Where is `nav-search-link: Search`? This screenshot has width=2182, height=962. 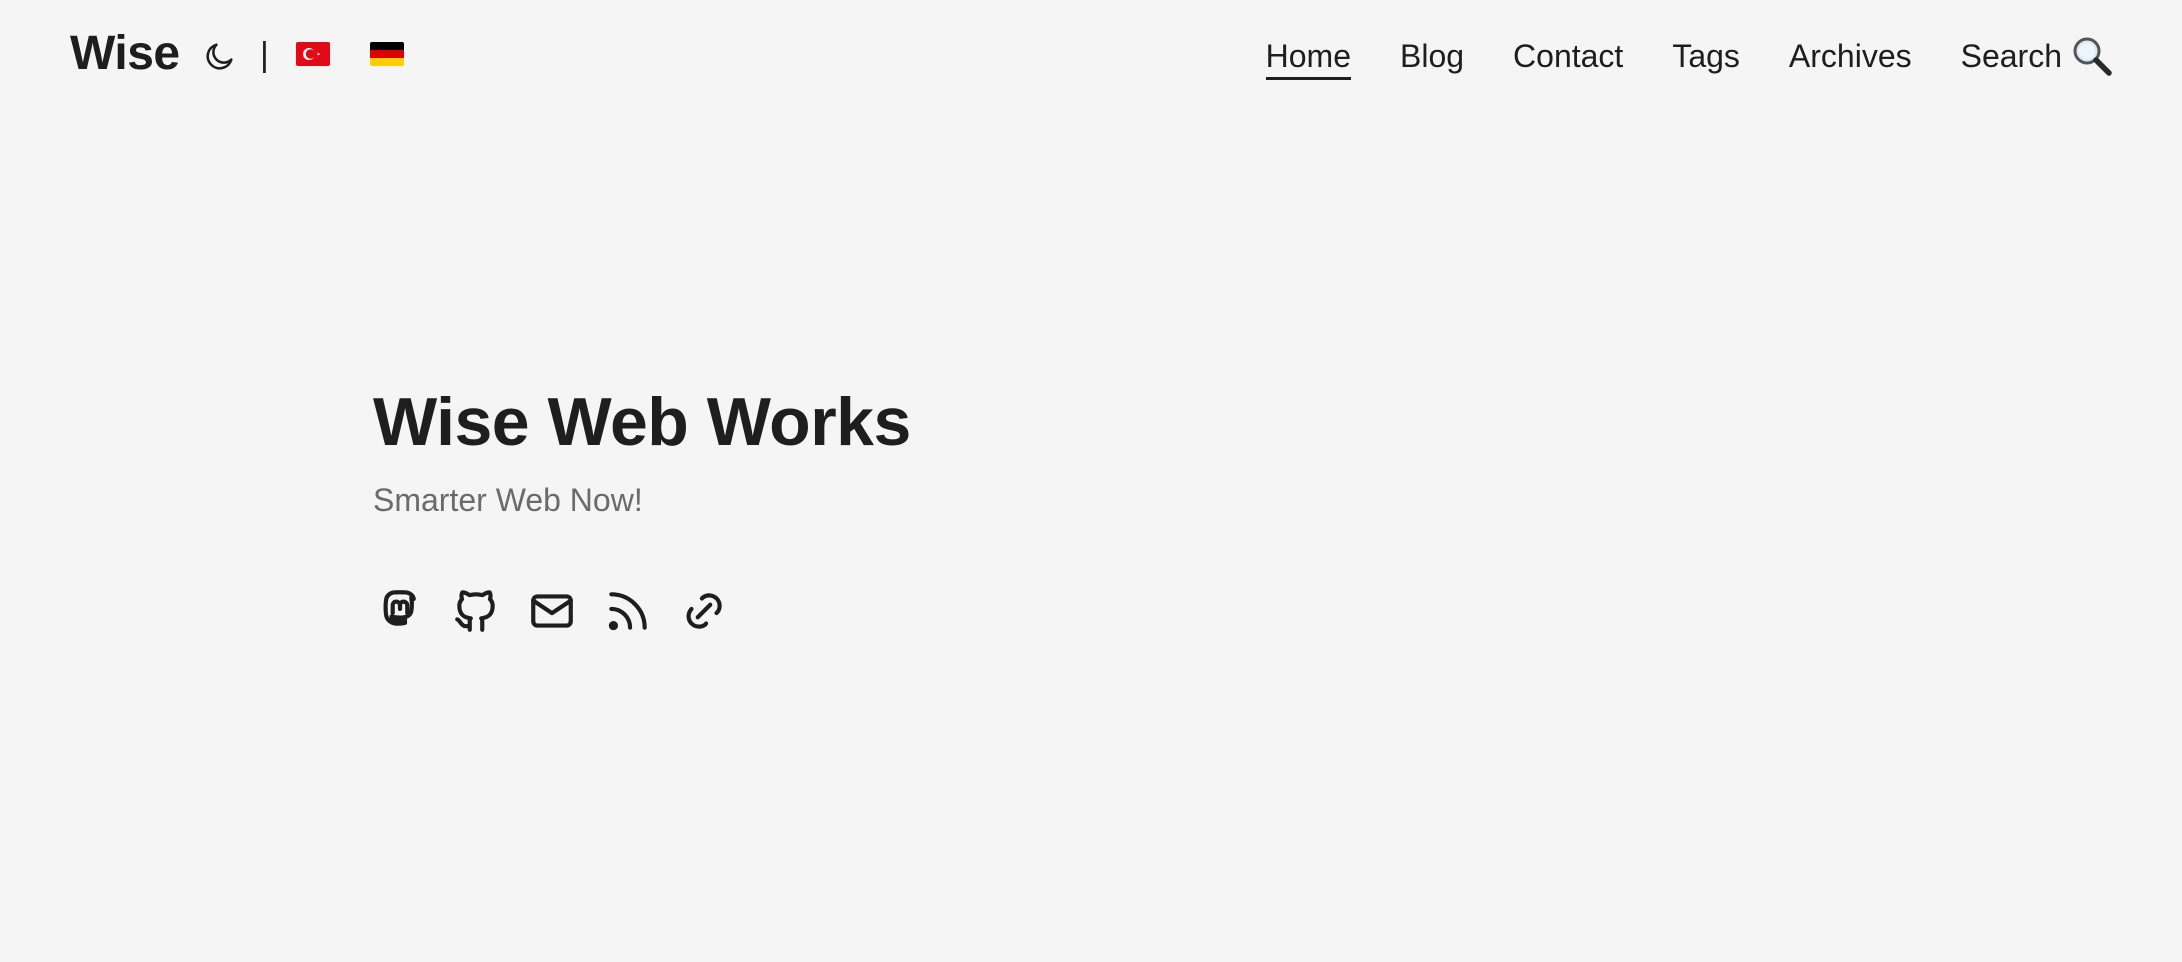
nav-search-link: Search is located at coordinates (2037, 56).